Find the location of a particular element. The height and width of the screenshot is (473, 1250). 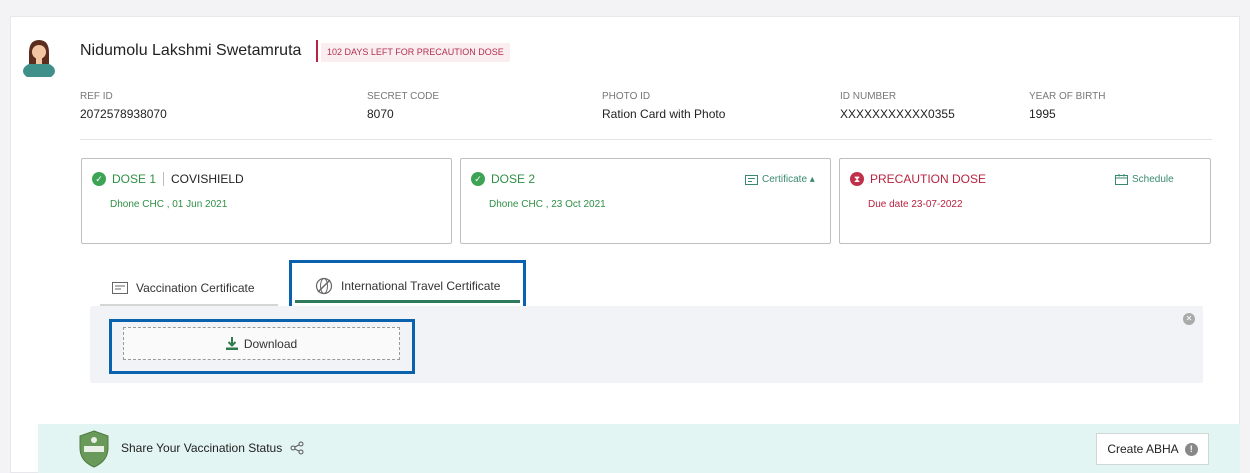

secret-code-value: 8070 is located at coordinates (380, 114).